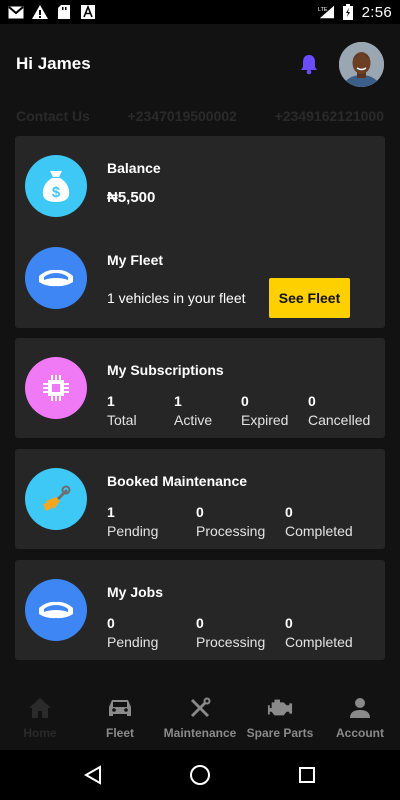 This screenshot has width=400, height=800. Describe the element at coordinates (151, 632) in the screenshot. I see `stat-pending: 0 Pending` at that location.